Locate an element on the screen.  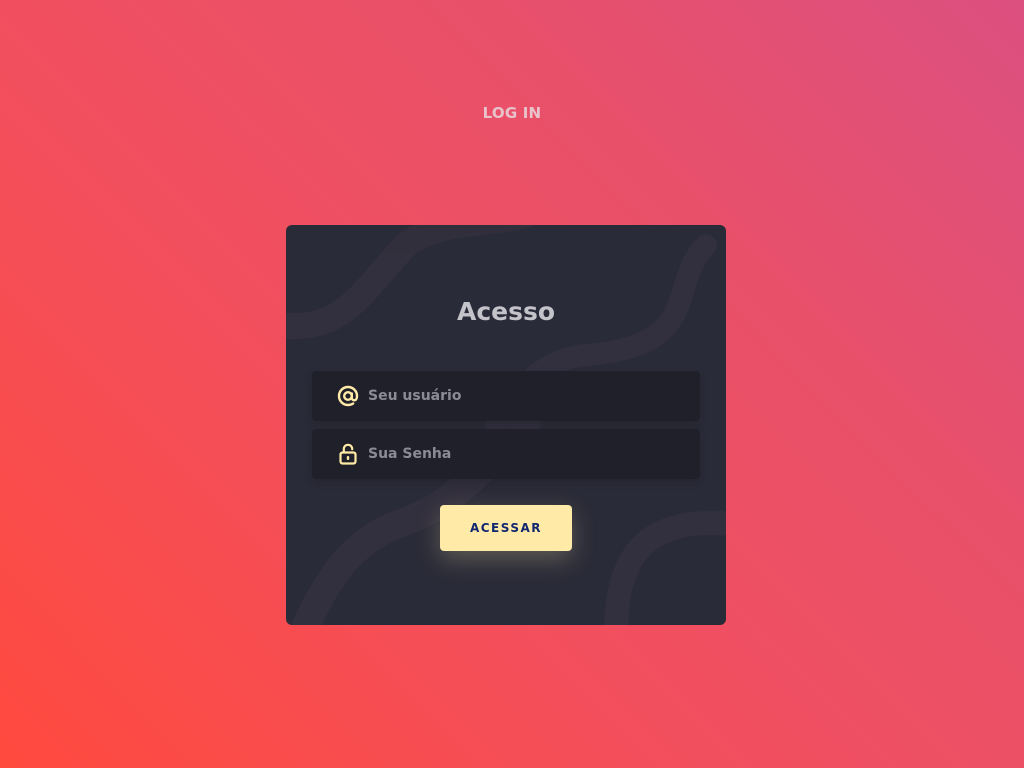
page-heading: LOG IN is located at coordinates (512, 113).